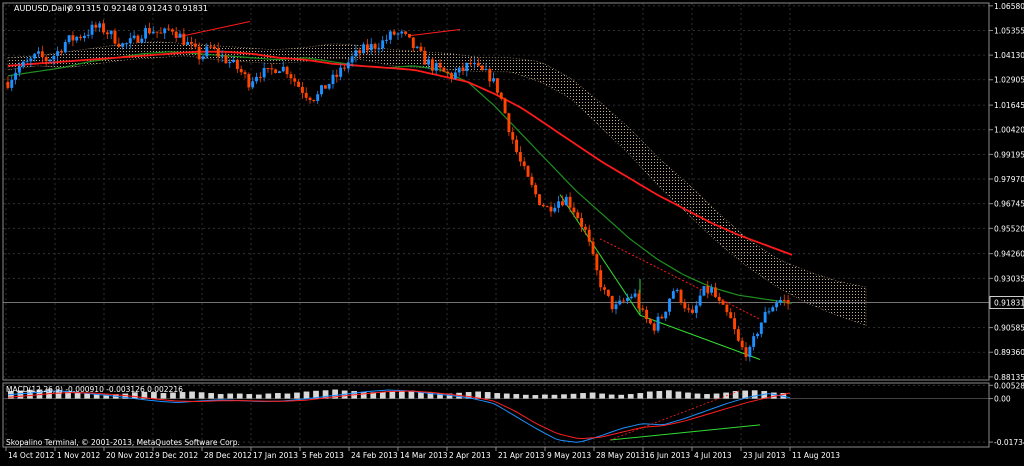  Describe the element at coordinates (704, 291) in the screenshot. I see `candle` at that location.